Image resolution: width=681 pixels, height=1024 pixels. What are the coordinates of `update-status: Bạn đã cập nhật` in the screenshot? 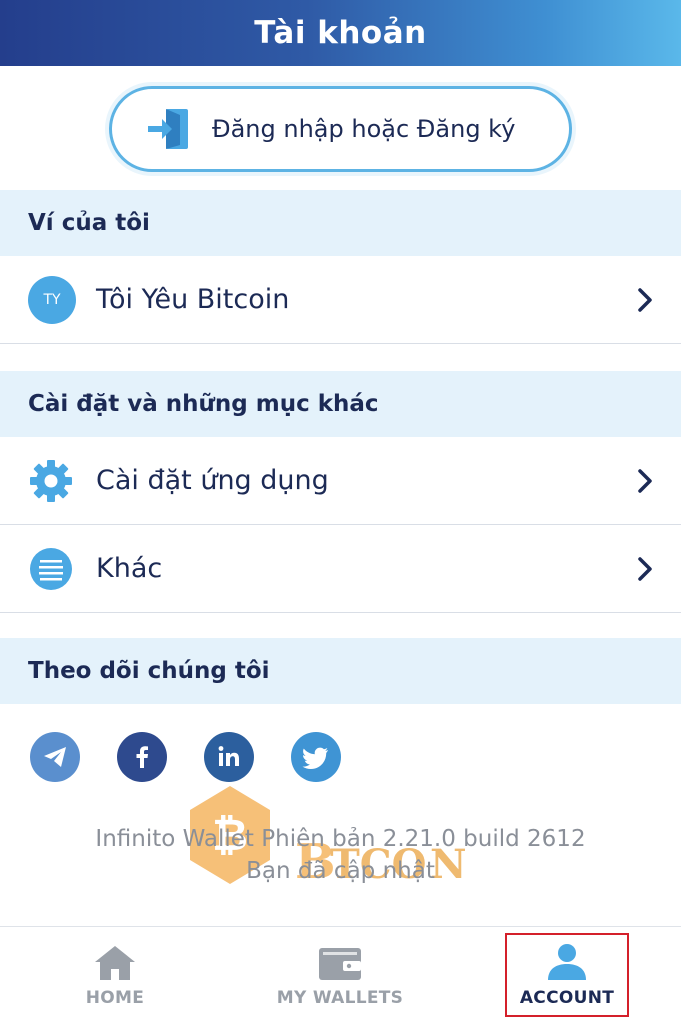 It's located at (340, 871).